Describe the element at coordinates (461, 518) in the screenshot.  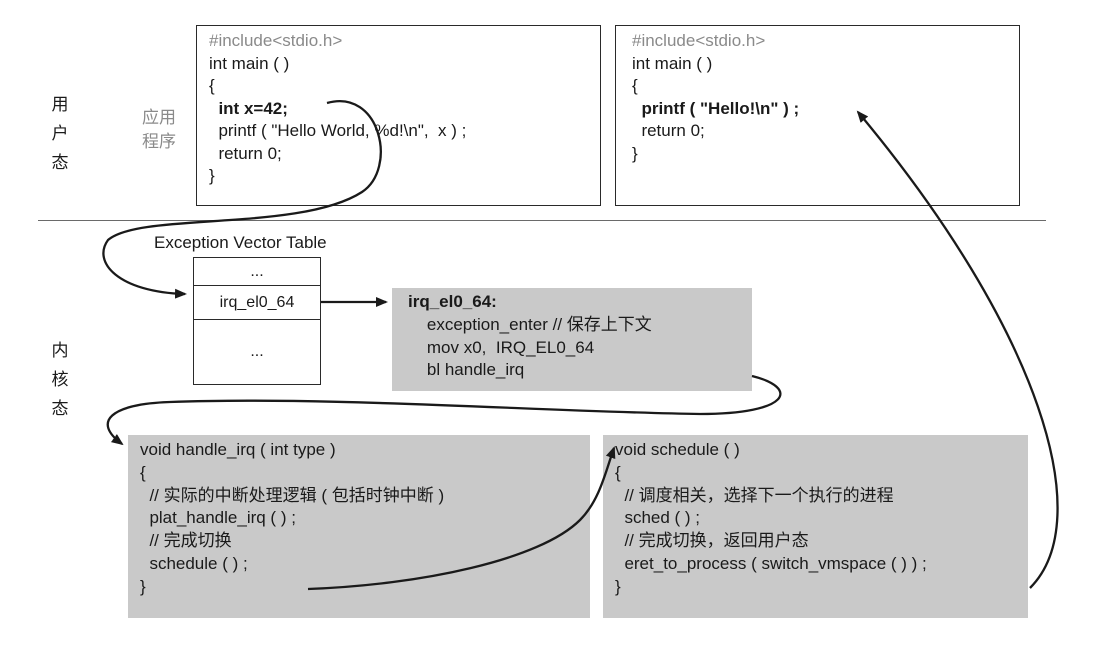
I see `arrow-schedule-call` at that location.